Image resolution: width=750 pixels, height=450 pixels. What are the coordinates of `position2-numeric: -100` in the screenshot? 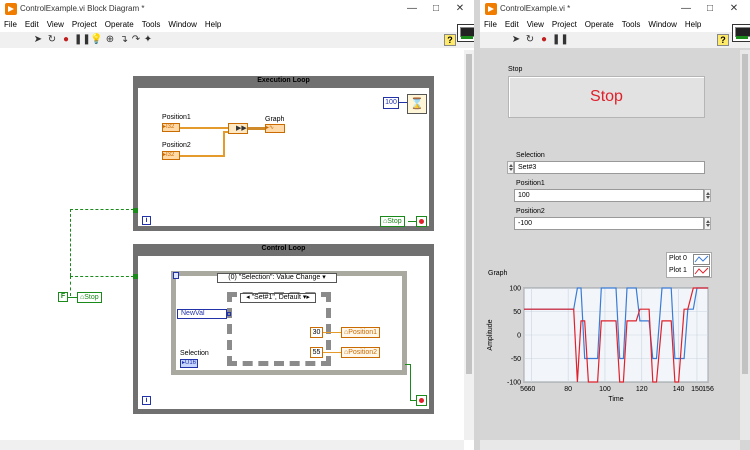 It's located at (609, 223).